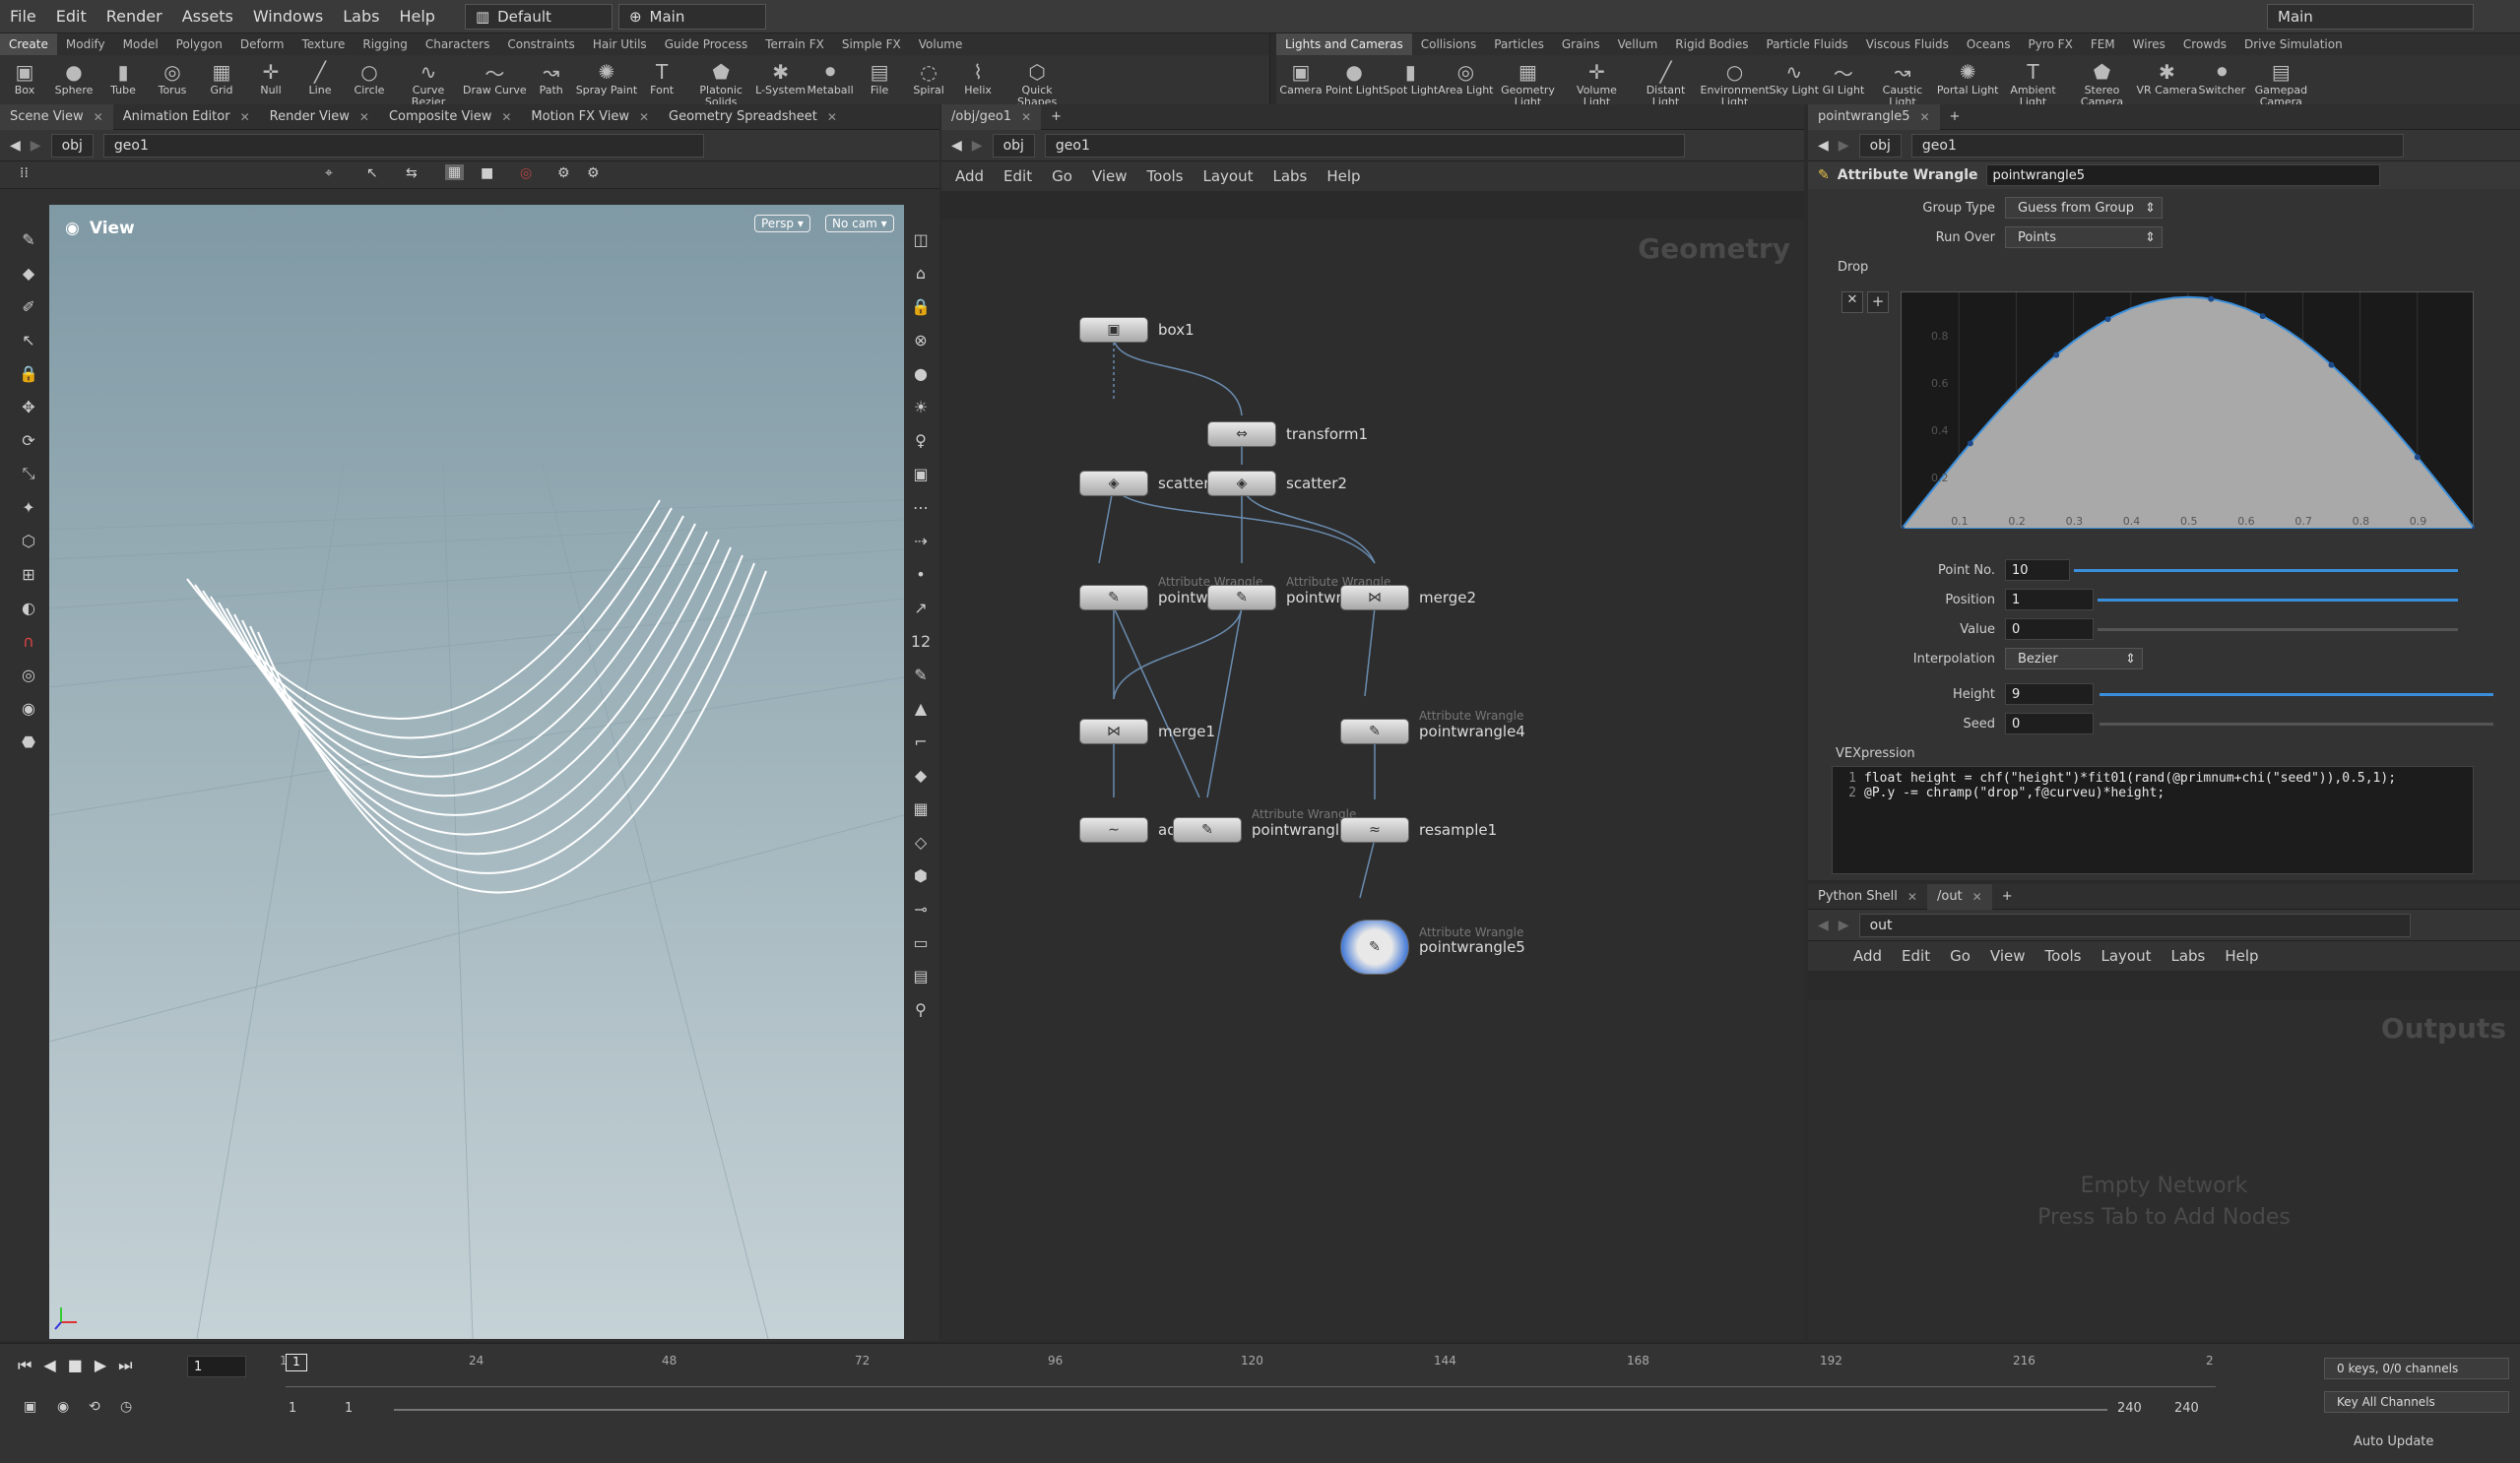  What do you see at coordinates (2129, 1409) in the screenshot?
I see `end-frame: 240` at bounding box center [2129, 1409].